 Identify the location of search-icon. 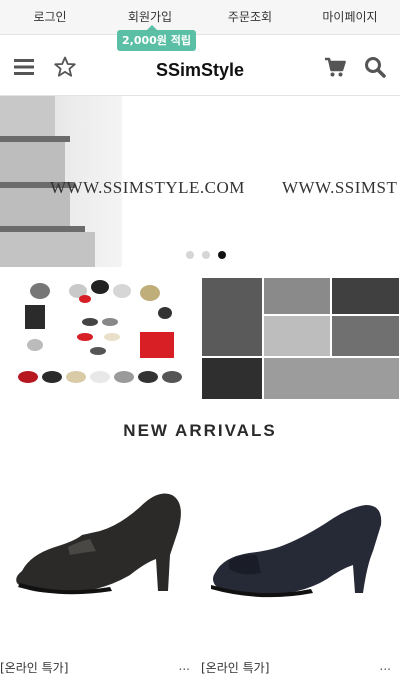
(375, 67).